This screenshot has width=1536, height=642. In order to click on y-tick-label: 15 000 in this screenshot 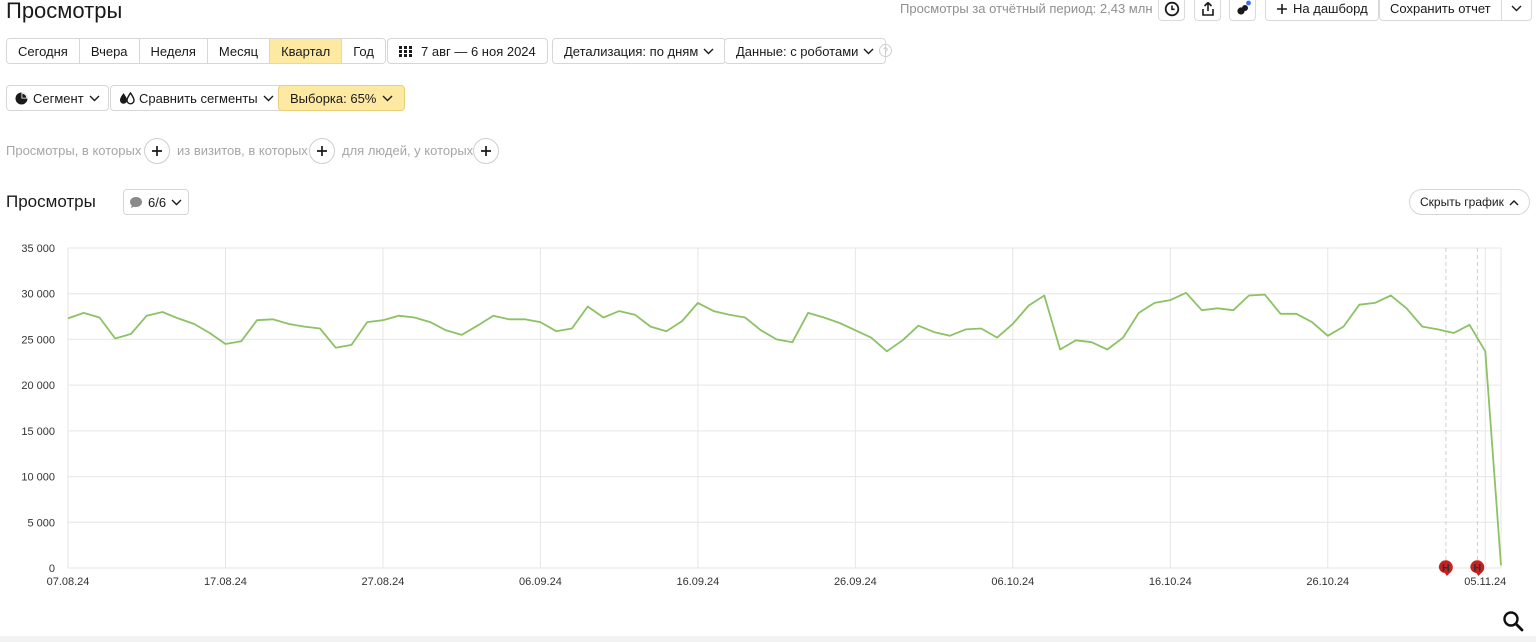, I will do `click(38, 432)`.